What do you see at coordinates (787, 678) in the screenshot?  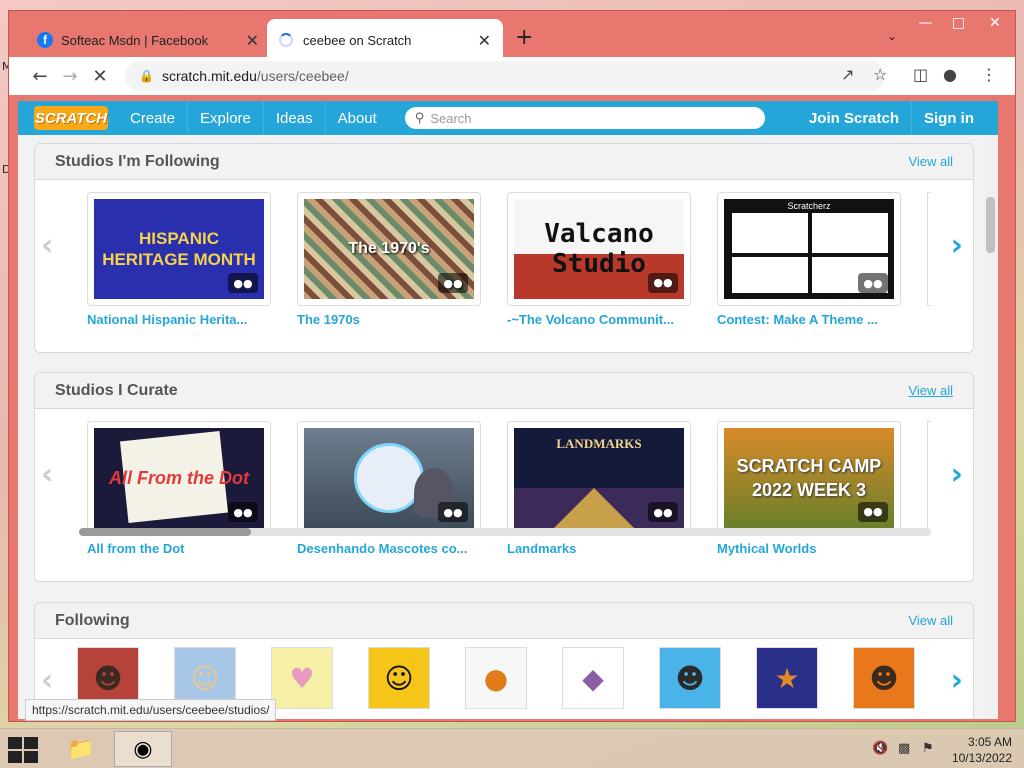 I see `user-avatar: ★` at bounding box center [787, 678].